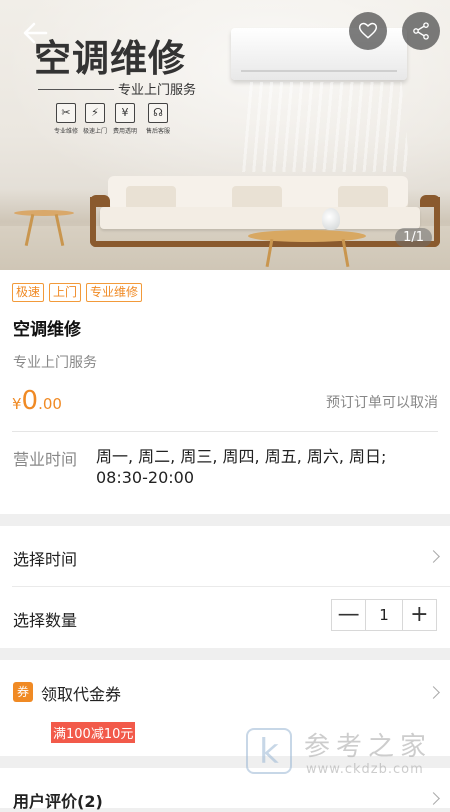 The height and width of the screenshot is (812, 450). I want to click on coupon-icon: 券, so click(23, 692).